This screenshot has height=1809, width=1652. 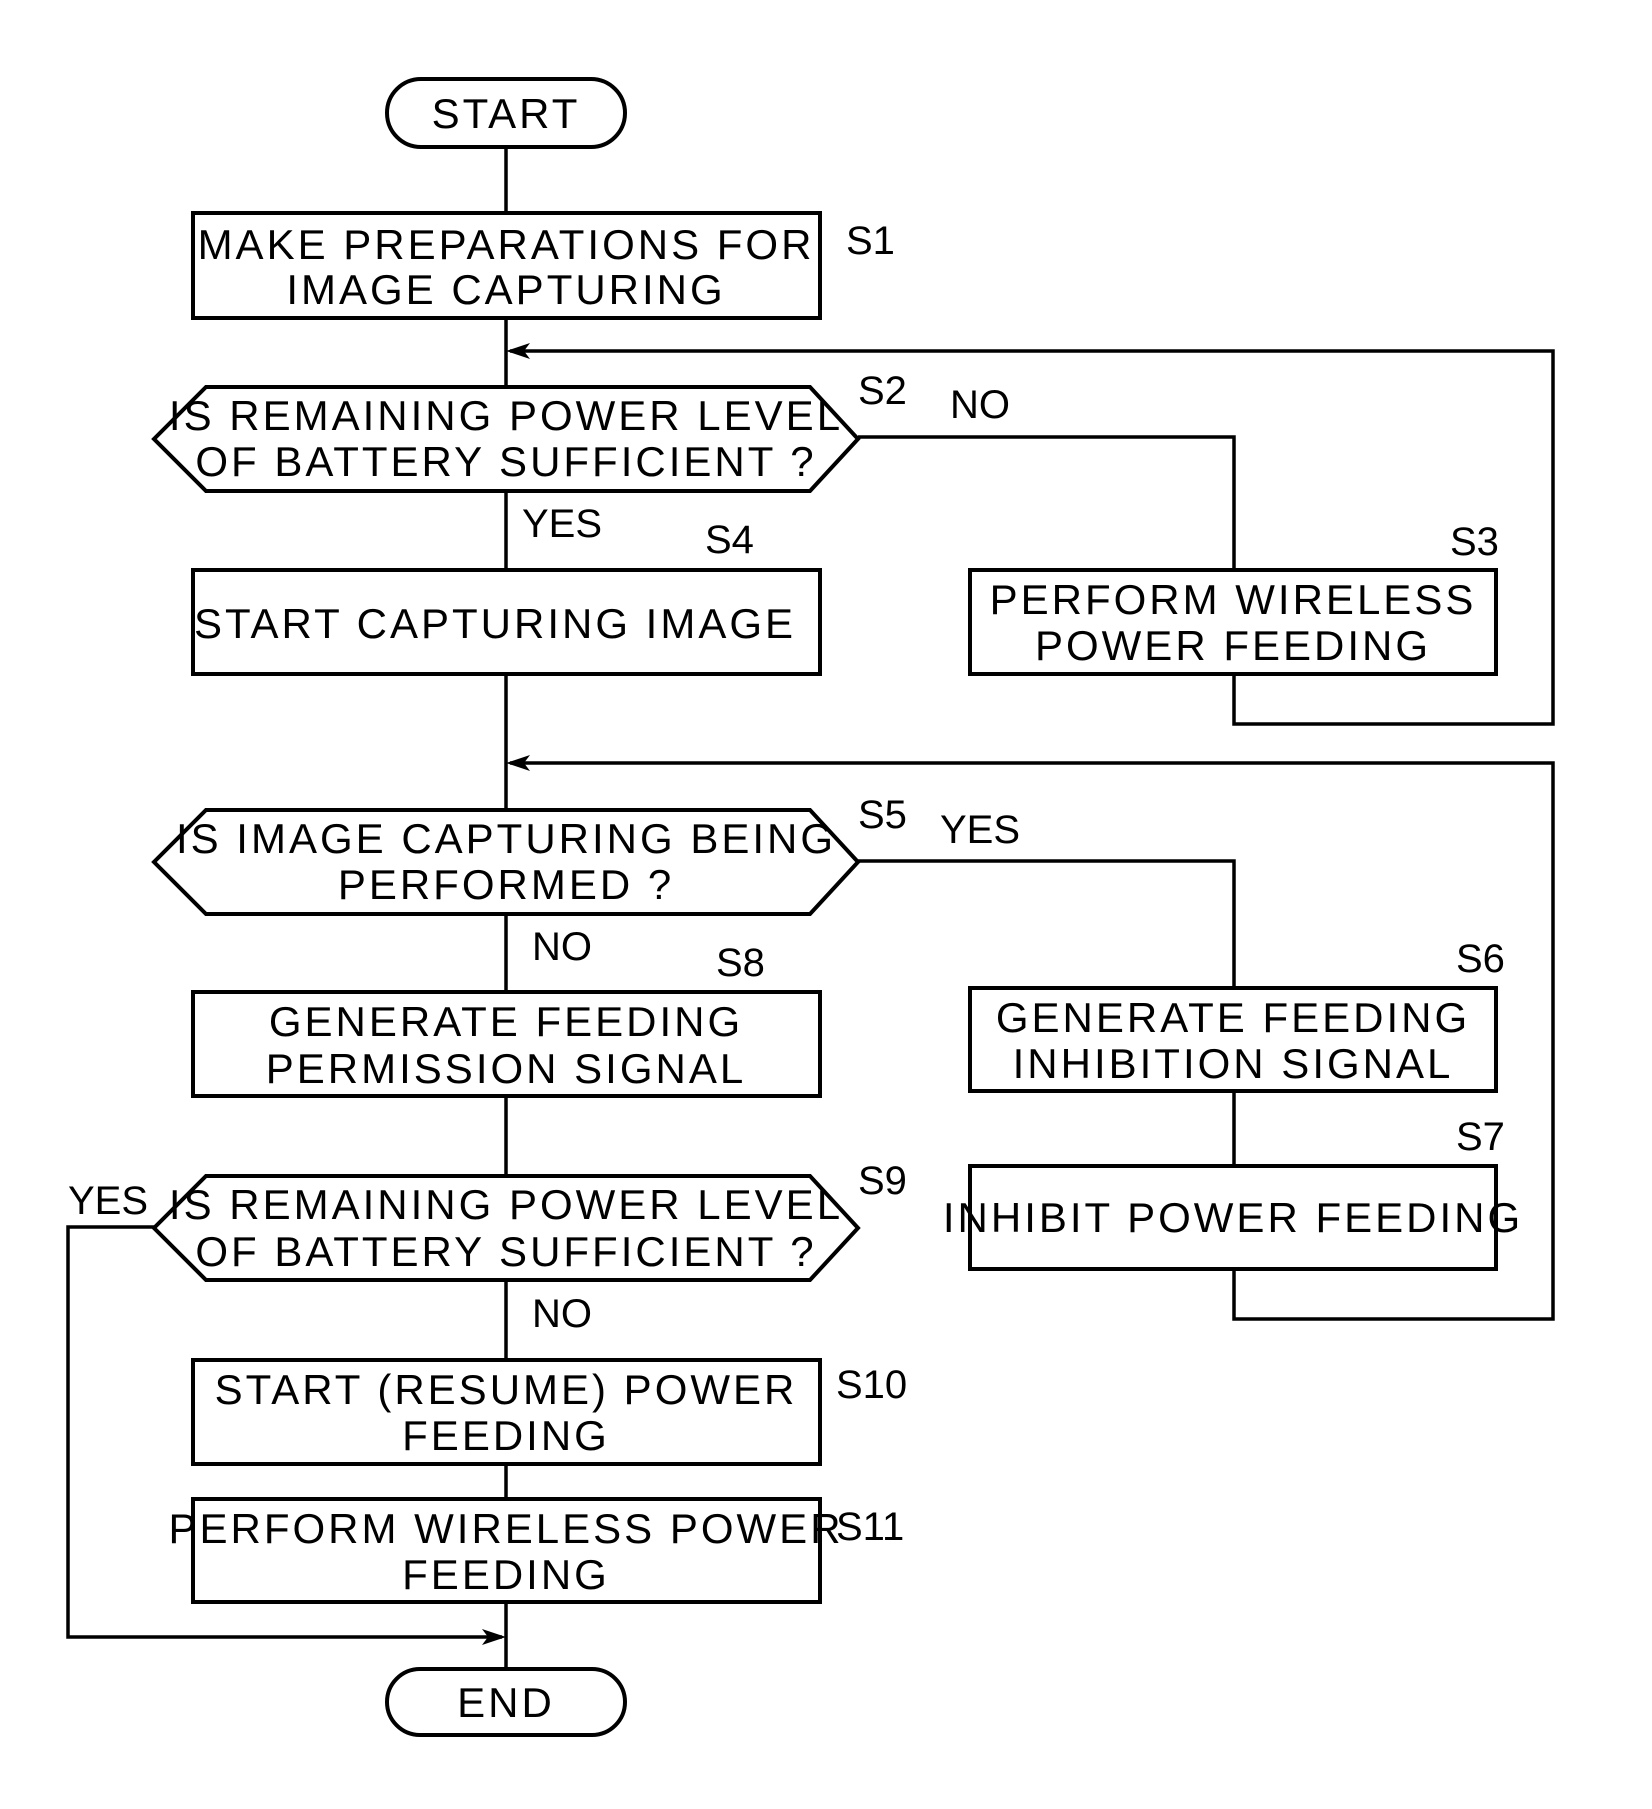 What do you see at coordinates (562, 947) in the screenshot?
I see `s5-no-label: NO` at bounding box center [562, 947].